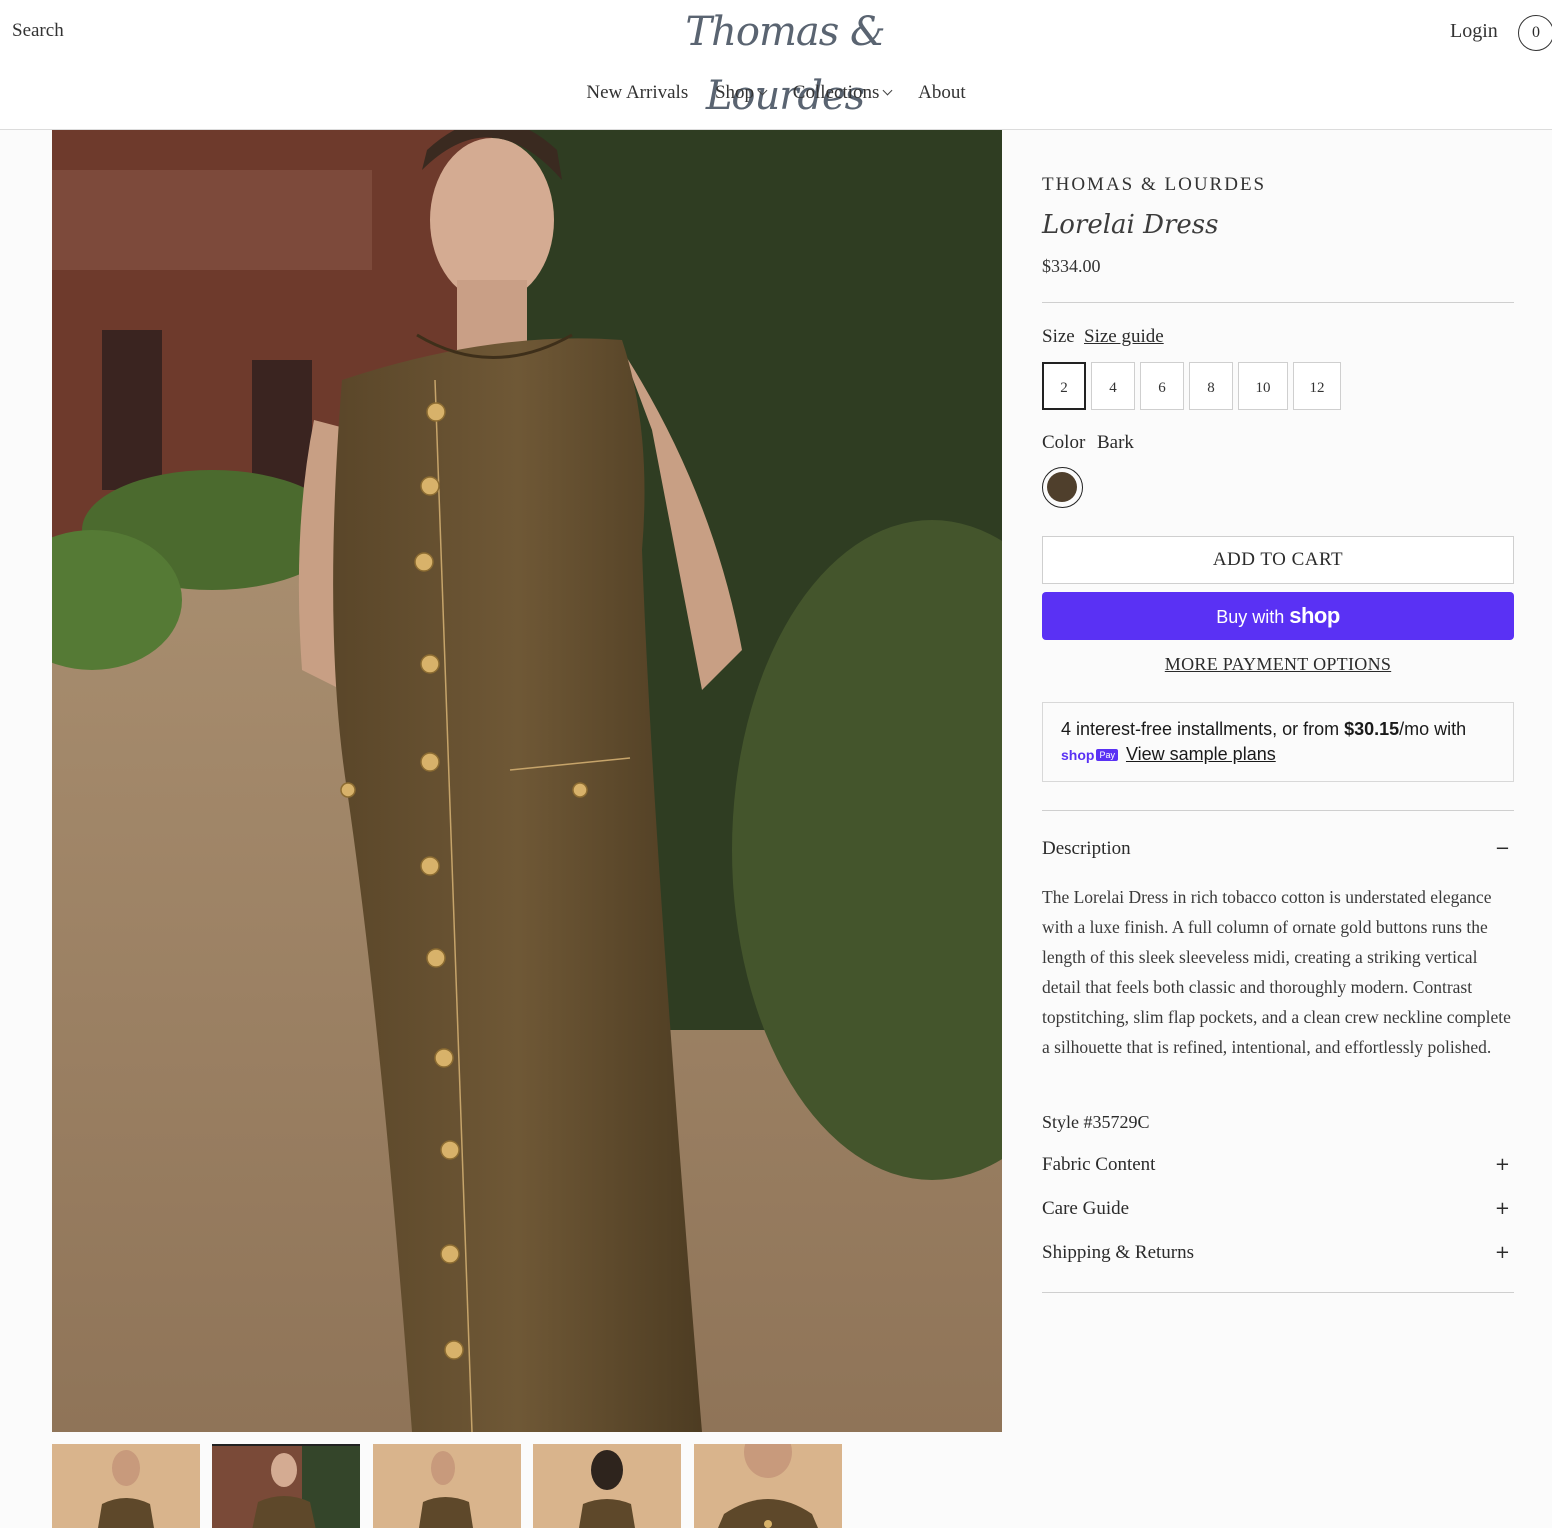 The height and width of the screenshot is (1528, 1552). I want to click on buy-with-shop-pay-button: Buy with shop, so click(1278, 616).